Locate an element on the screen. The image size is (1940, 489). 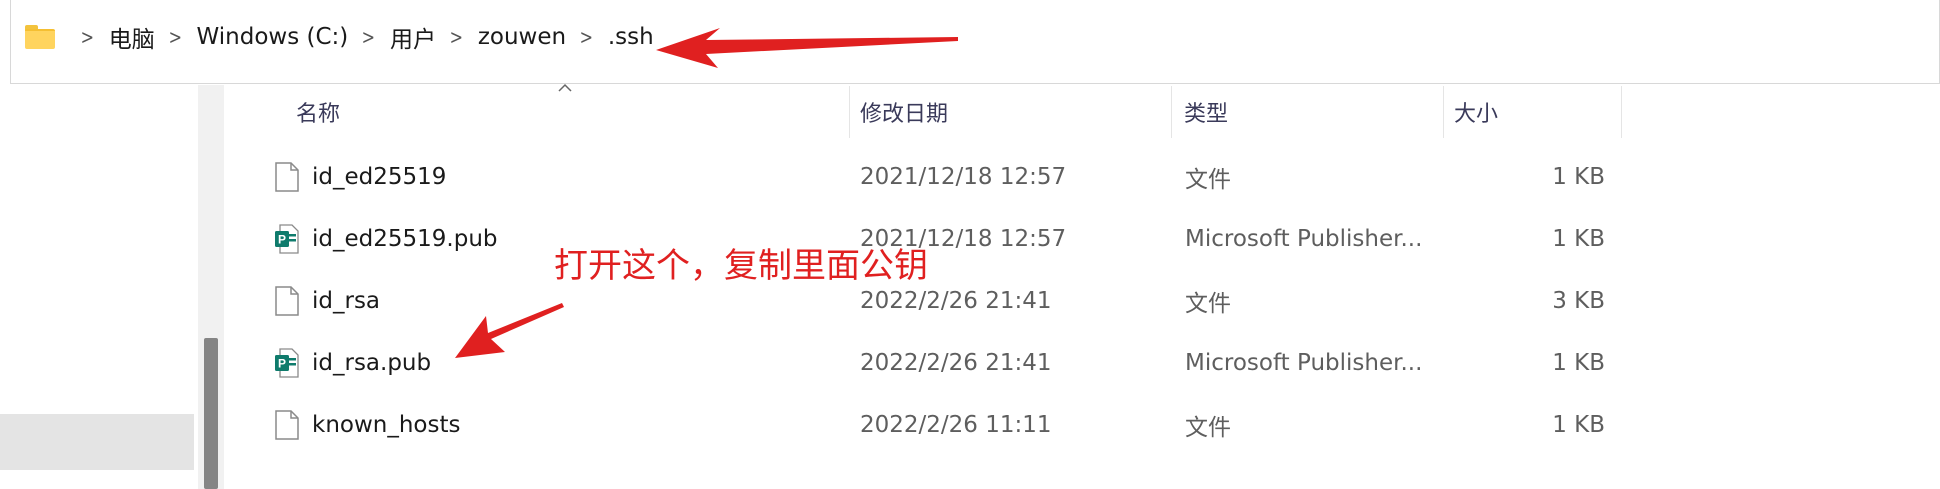
arrow-to-ssh-icon is located at coordinates (807, 48).